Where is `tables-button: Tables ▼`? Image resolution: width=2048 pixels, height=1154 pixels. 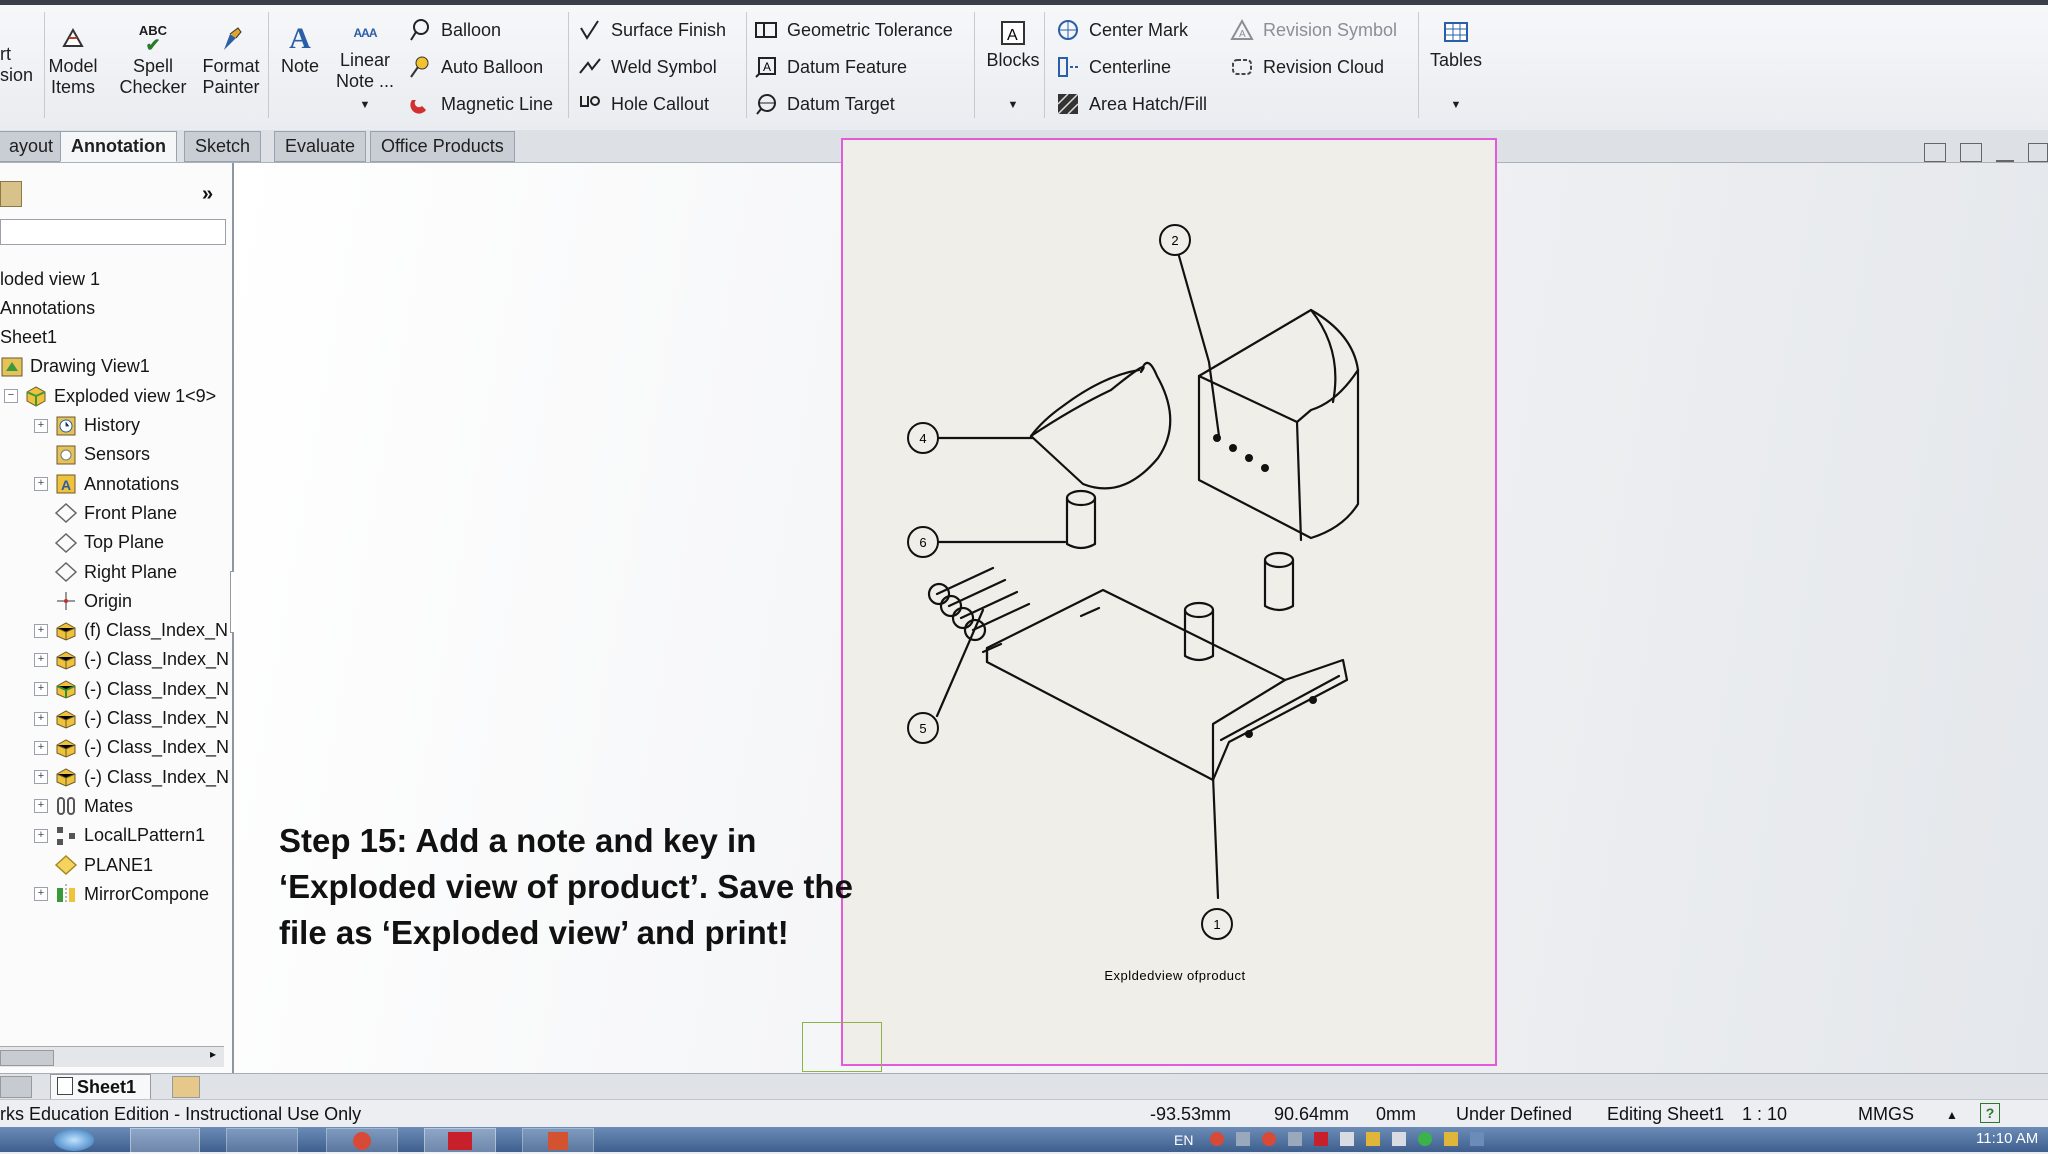
tables-button: Tables ▼ is located at coordinates (1456, 67).